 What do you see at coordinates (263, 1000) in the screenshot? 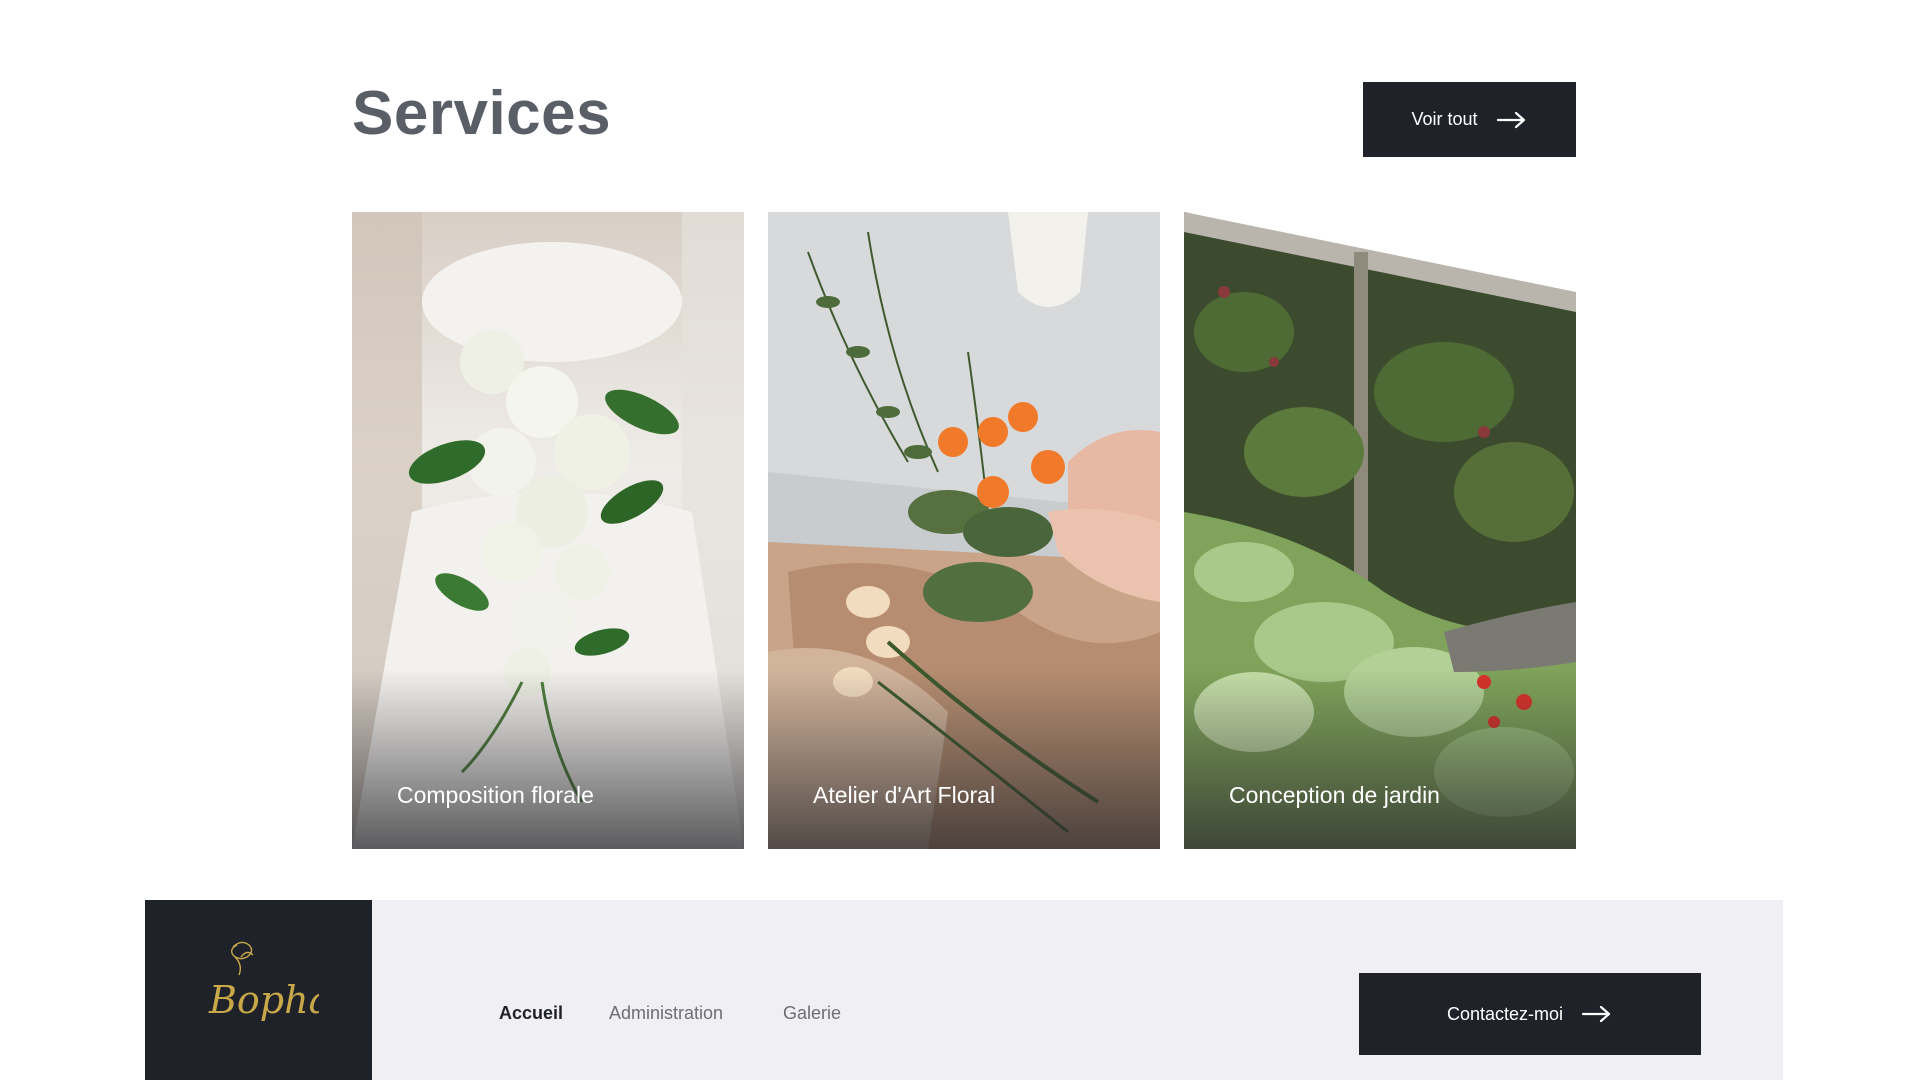
I see `logo-text: Bopha` at bounding box center [263, 1000].